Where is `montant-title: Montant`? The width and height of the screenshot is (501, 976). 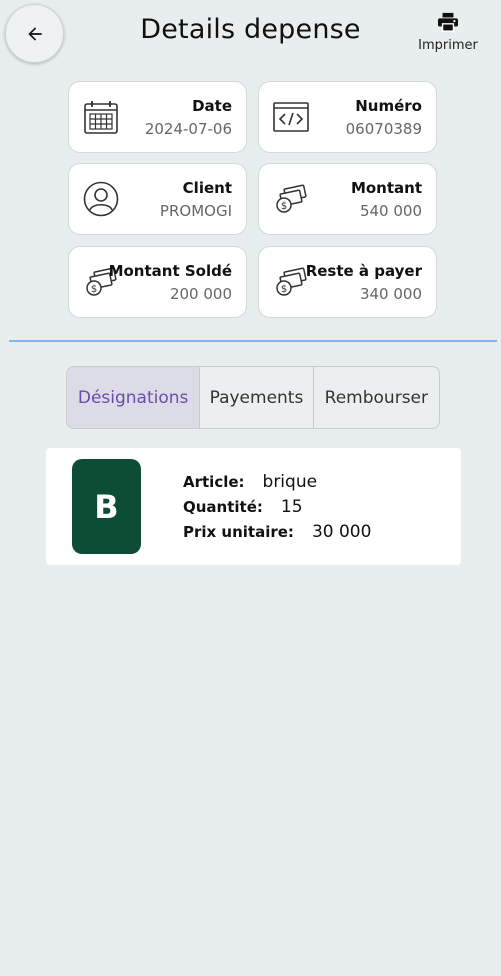
montant-title: Montant is located at coordinates (386, 188).